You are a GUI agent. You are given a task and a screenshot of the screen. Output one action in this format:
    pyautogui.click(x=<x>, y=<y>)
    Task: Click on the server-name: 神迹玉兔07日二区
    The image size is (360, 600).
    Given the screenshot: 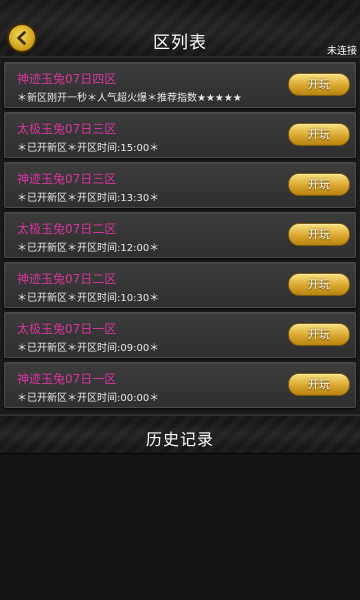 What is the action you would take?
    pyautogui.click(x=67, y=279)
    